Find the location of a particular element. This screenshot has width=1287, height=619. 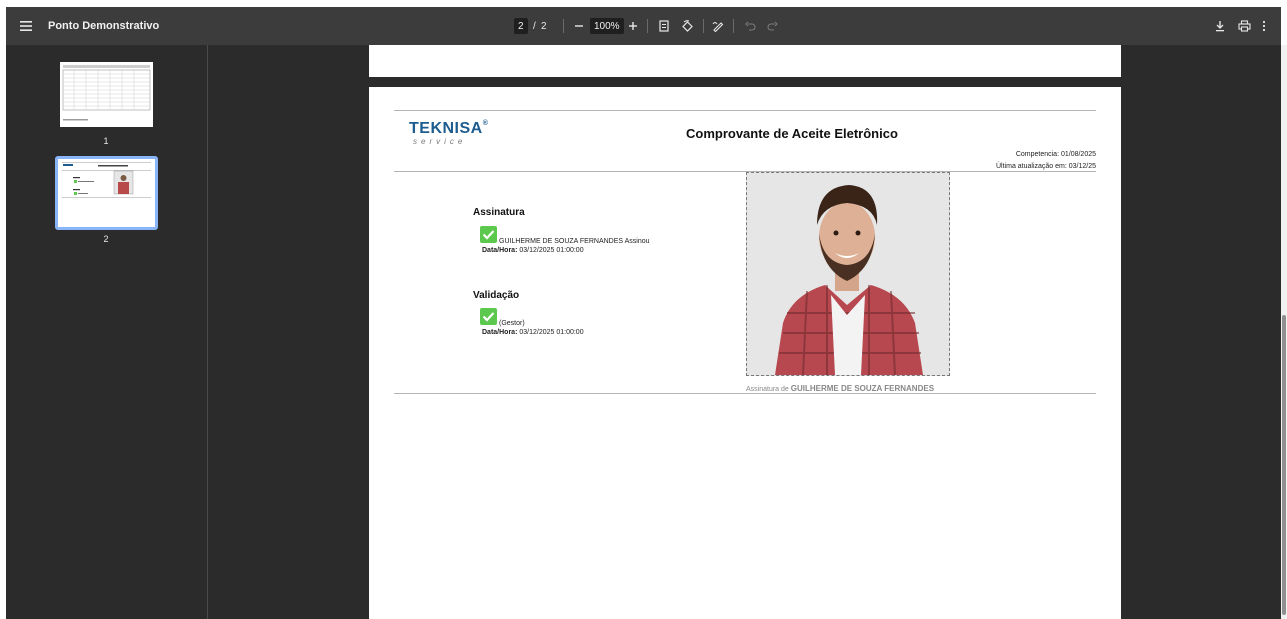

brand-mark: ® is located at coordinates (485, 123).